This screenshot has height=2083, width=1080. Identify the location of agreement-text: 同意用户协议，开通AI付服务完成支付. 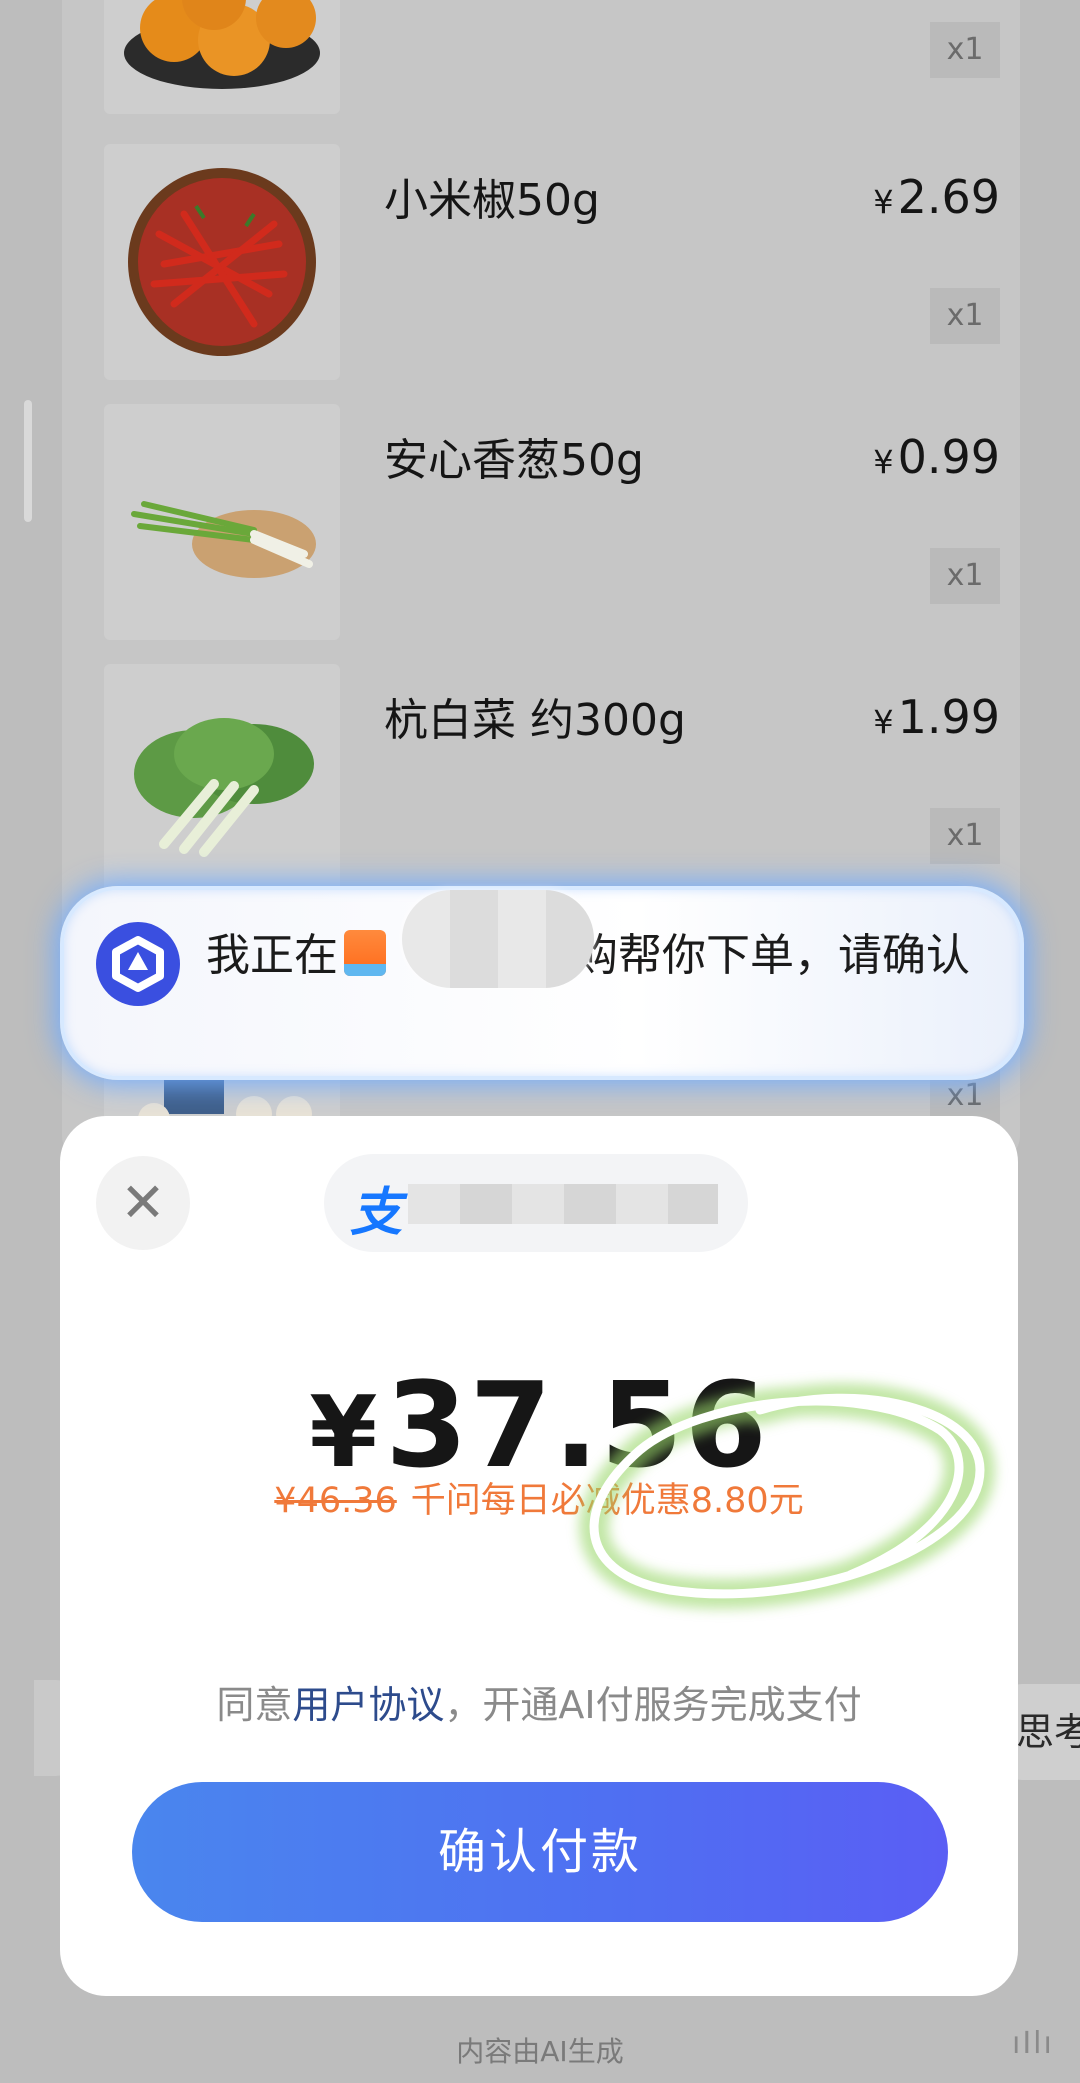
(539, 1705).